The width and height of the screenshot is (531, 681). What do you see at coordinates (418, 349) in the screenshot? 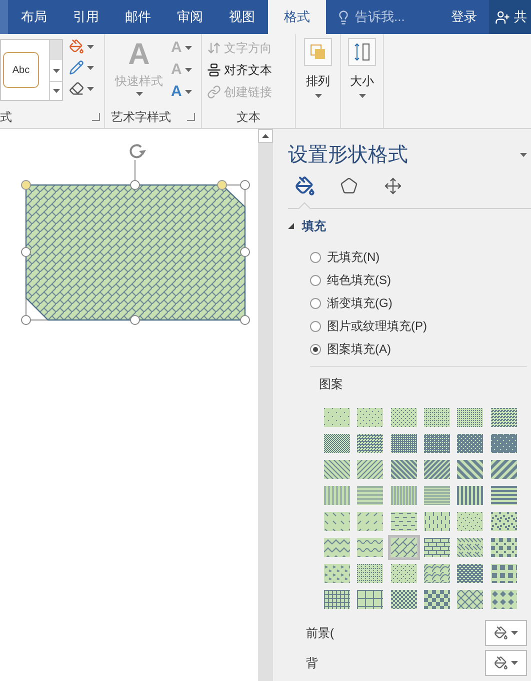
I see `fill-radio-option: 图案填充(A)` at bounding box center [418, 349].